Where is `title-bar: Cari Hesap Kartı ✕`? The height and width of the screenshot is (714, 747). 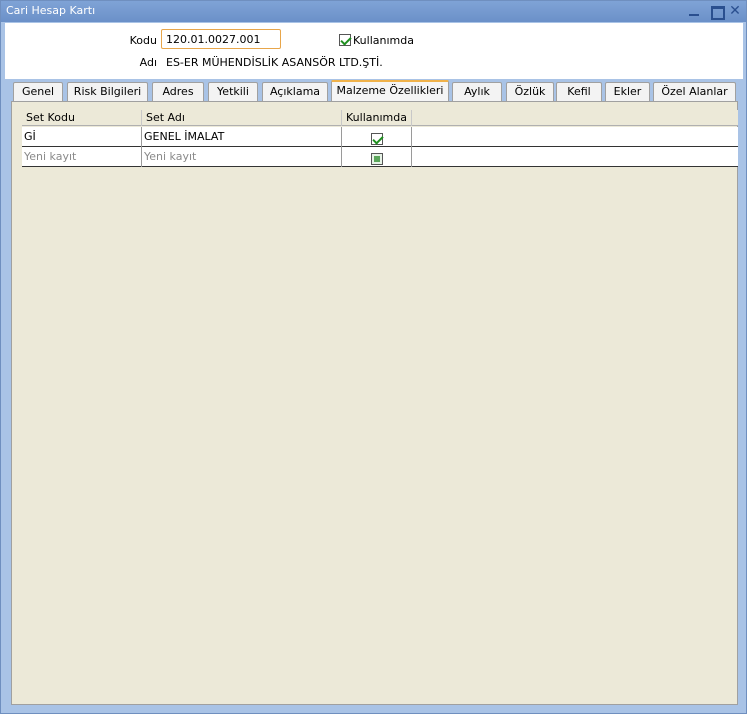 title-bar: Cari Hesap Kartı ✕ is located at coordinates (373, 11).